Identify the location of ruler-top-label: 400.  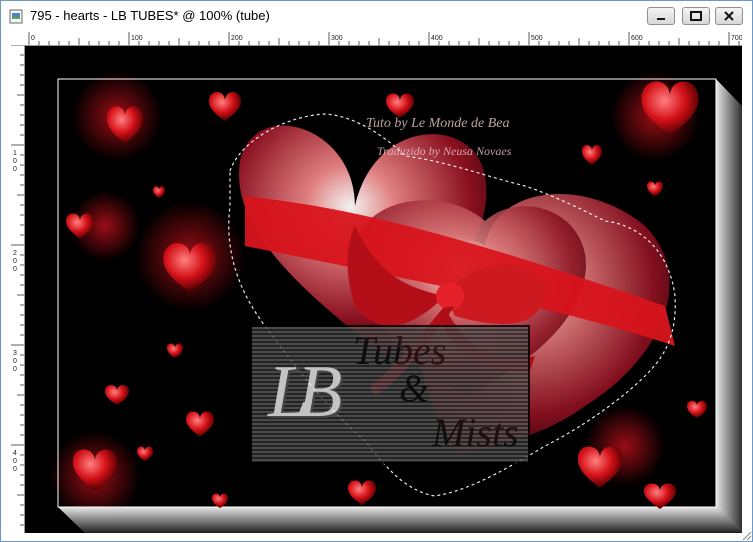
(437, 38).